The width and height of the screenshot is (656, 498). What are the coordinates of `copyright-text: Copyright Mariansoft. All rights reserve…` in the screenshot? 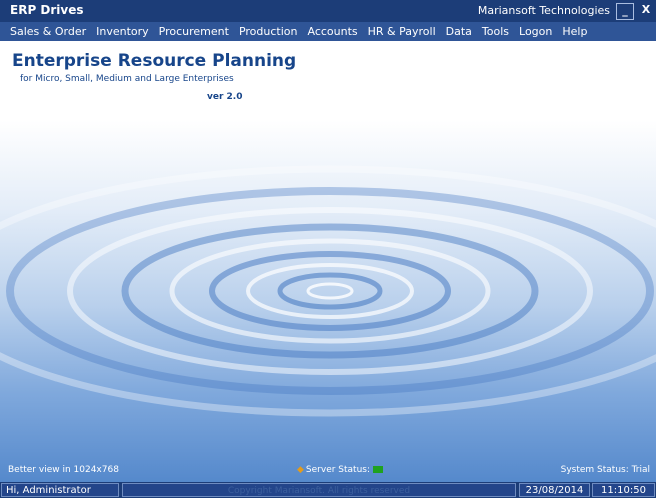 It's located at (319, 490).